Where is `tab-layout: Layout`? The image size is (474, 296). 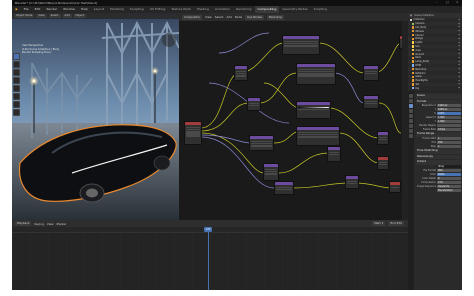
tab-layout: Layout is located at coordinates (99, 9).